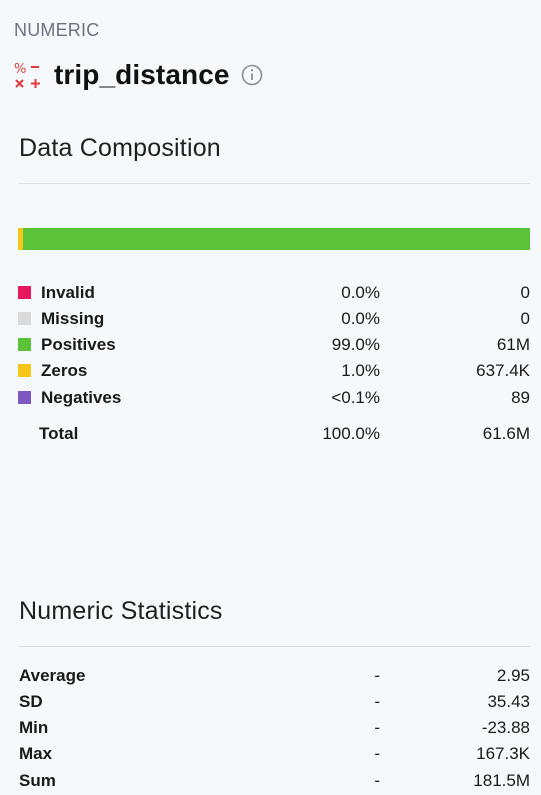  I want to click on legend-label: Missing, so click(73, 318).